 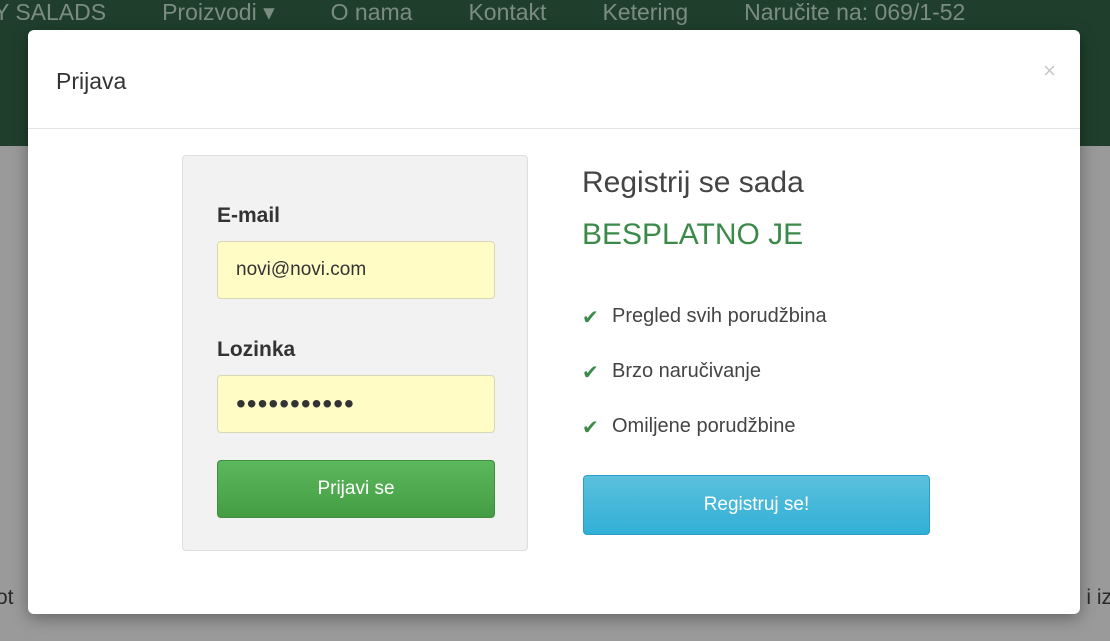 I want to click on nav-item-phone: Naručite na: 069/1-52, so click(x=855, y=12).